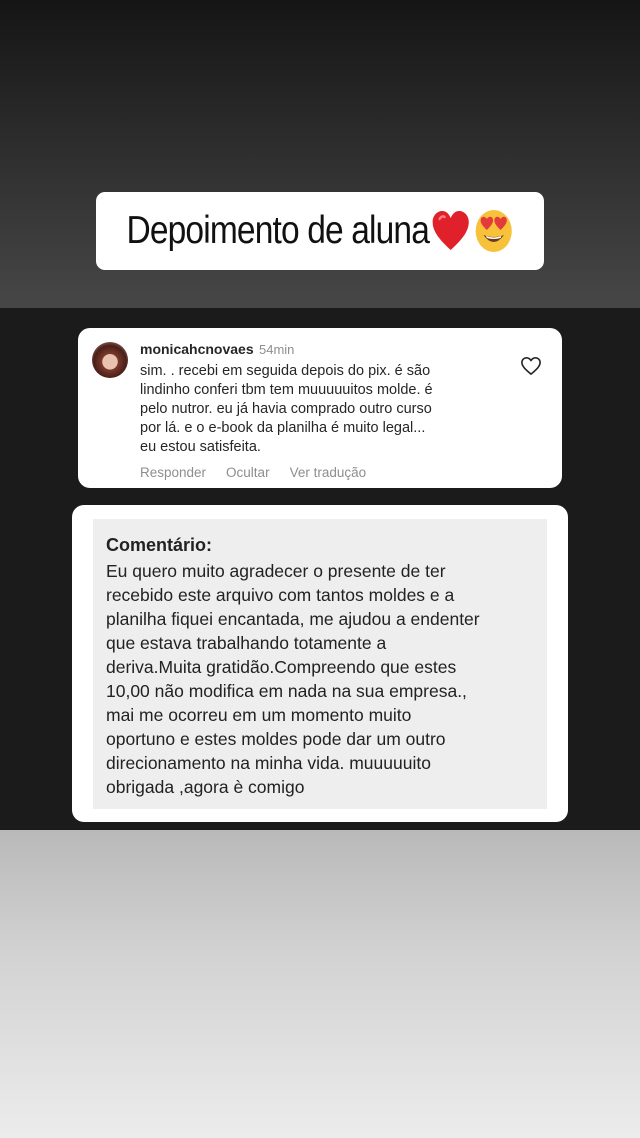 This screenshot has height=1138, width=640. Describe the element at coordinates (277, 349) in the screenshot. I see `comment-time: 54min` at that location.